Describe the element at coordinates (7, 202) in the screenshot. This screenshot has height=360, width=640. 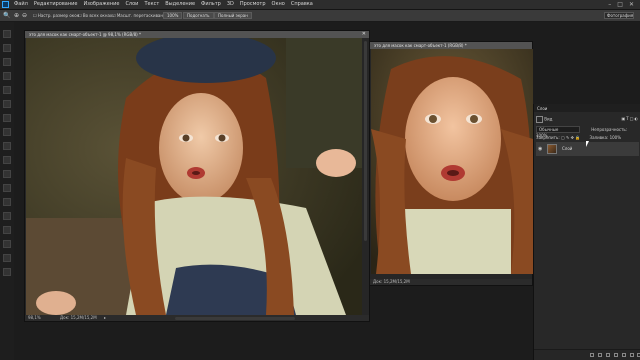
I see `pen-tool-icon` at that location.